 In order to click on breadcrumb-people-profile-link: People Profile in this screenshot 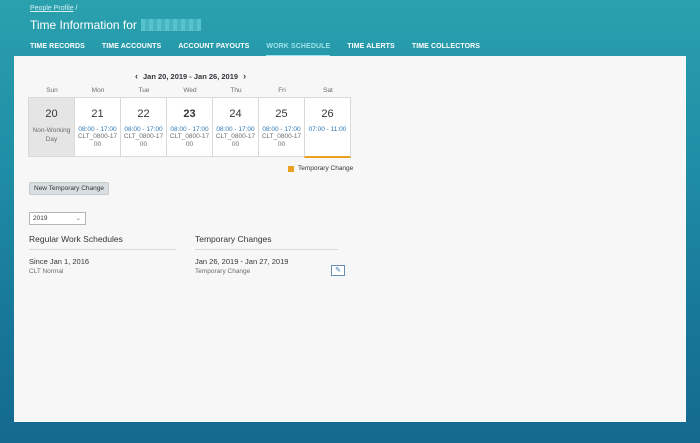, I will do `click(52, 8)`.